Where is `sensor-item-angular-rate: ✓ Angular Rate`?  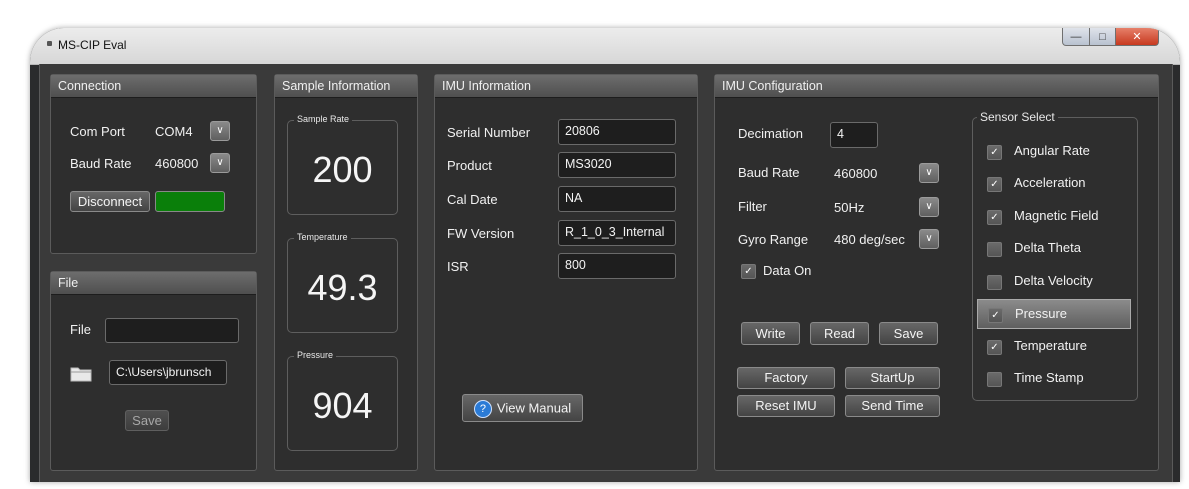
sensor-item-angular-rate: ✓ Angular Rate is located at coordinates (1055, 151).